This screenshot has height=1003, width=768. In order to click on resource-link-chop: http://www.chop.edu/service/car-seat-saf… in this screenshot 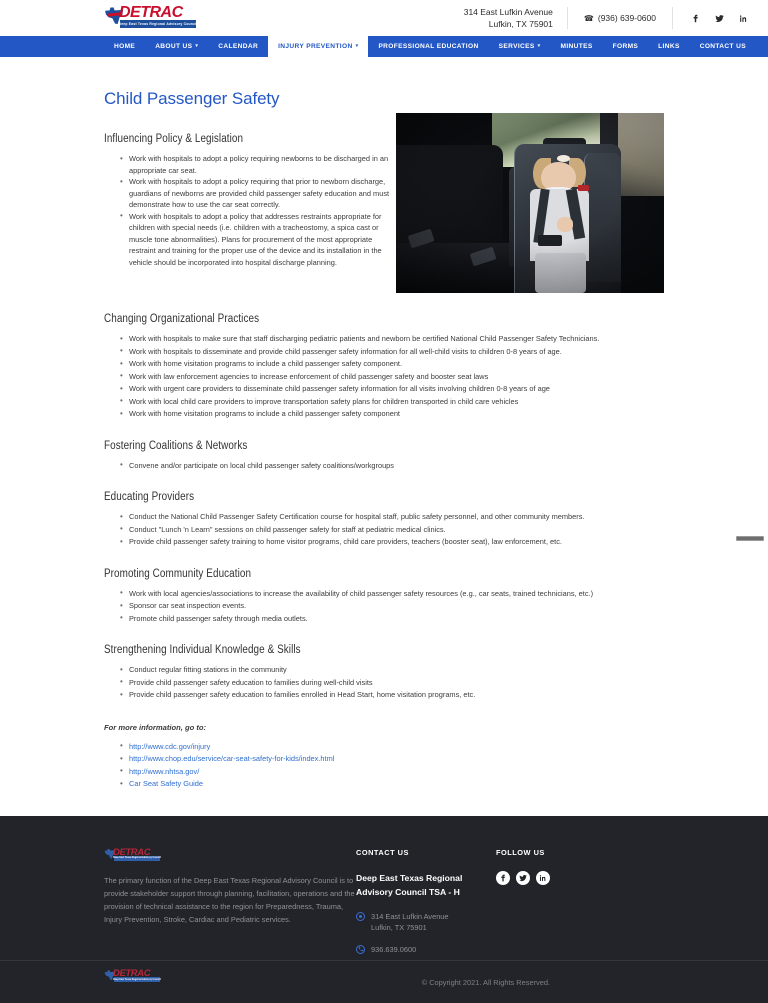, I will do `click(231, 758)`.